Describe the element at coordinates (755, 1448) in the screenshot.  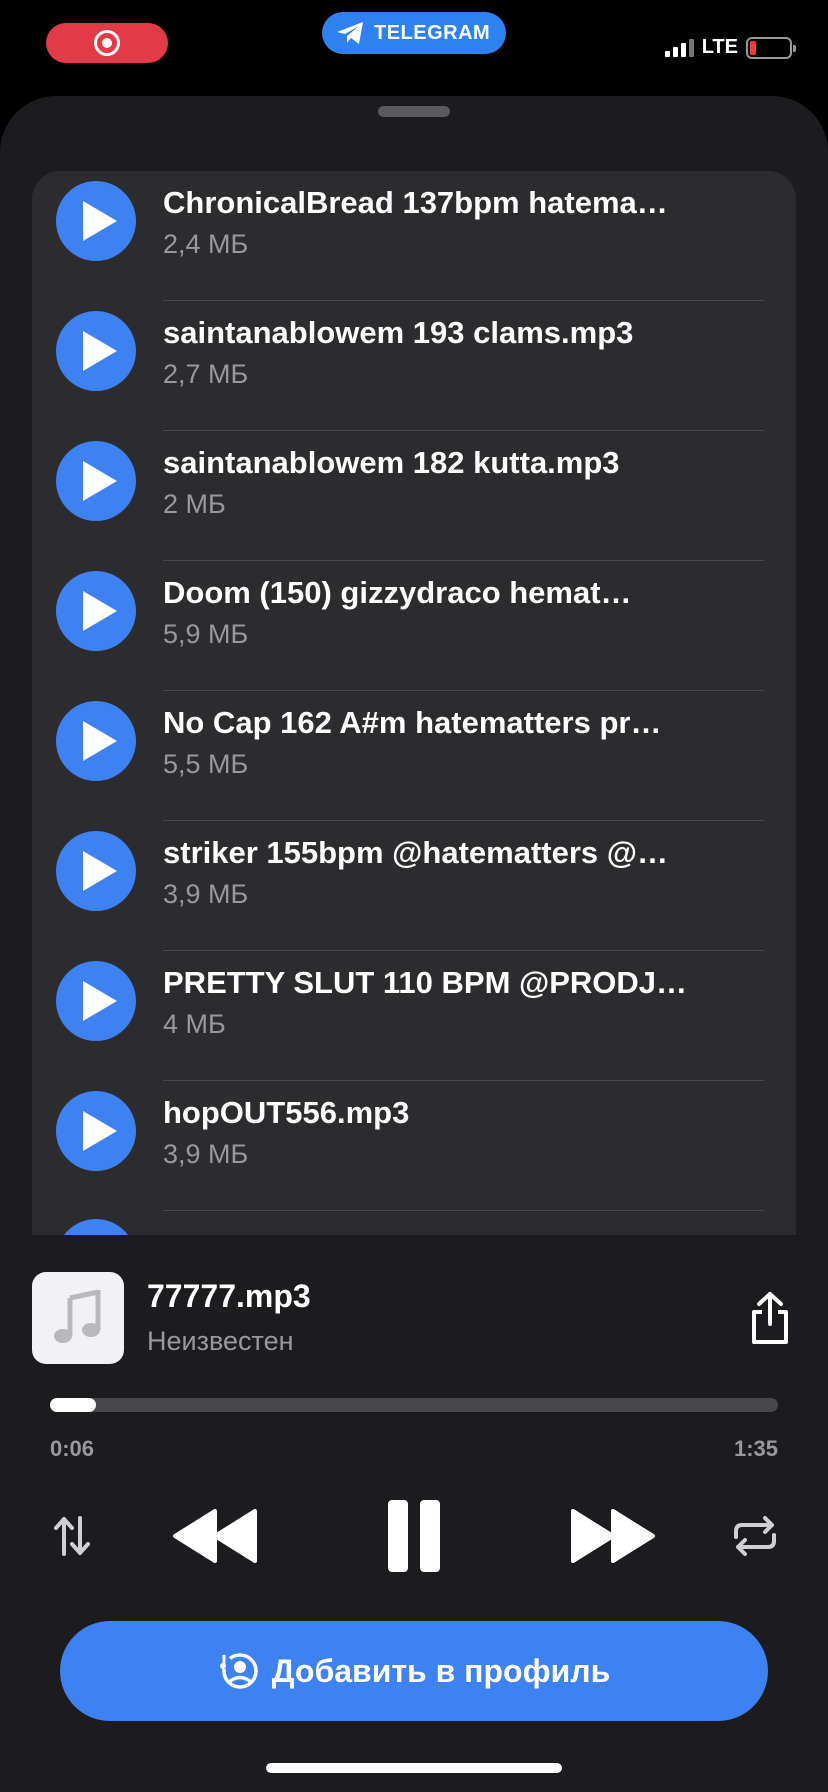
I see `total-time: 1:35` at that location.